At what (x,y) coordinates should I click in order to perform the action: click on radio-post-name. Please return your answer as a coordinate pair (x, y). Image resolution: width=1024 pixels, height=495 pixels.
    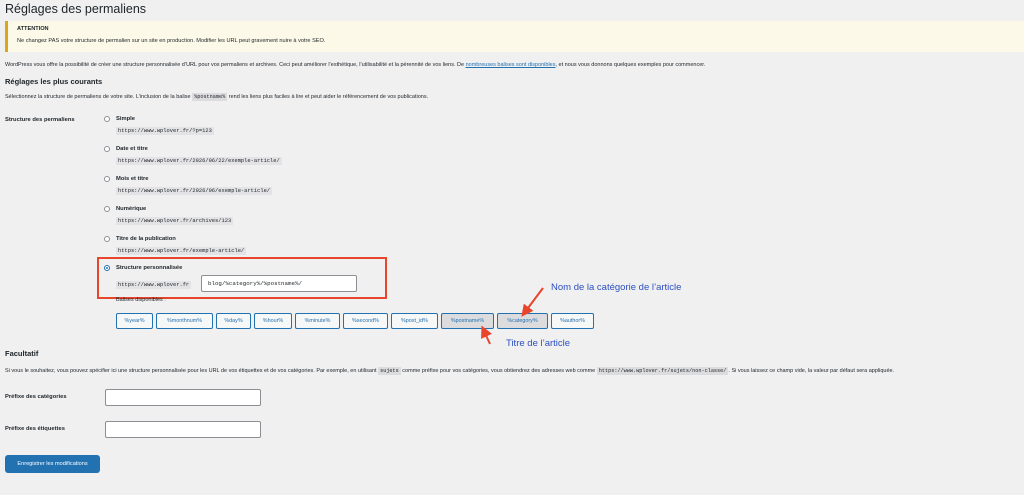
    Looking at the image, I should click on (107, 239).